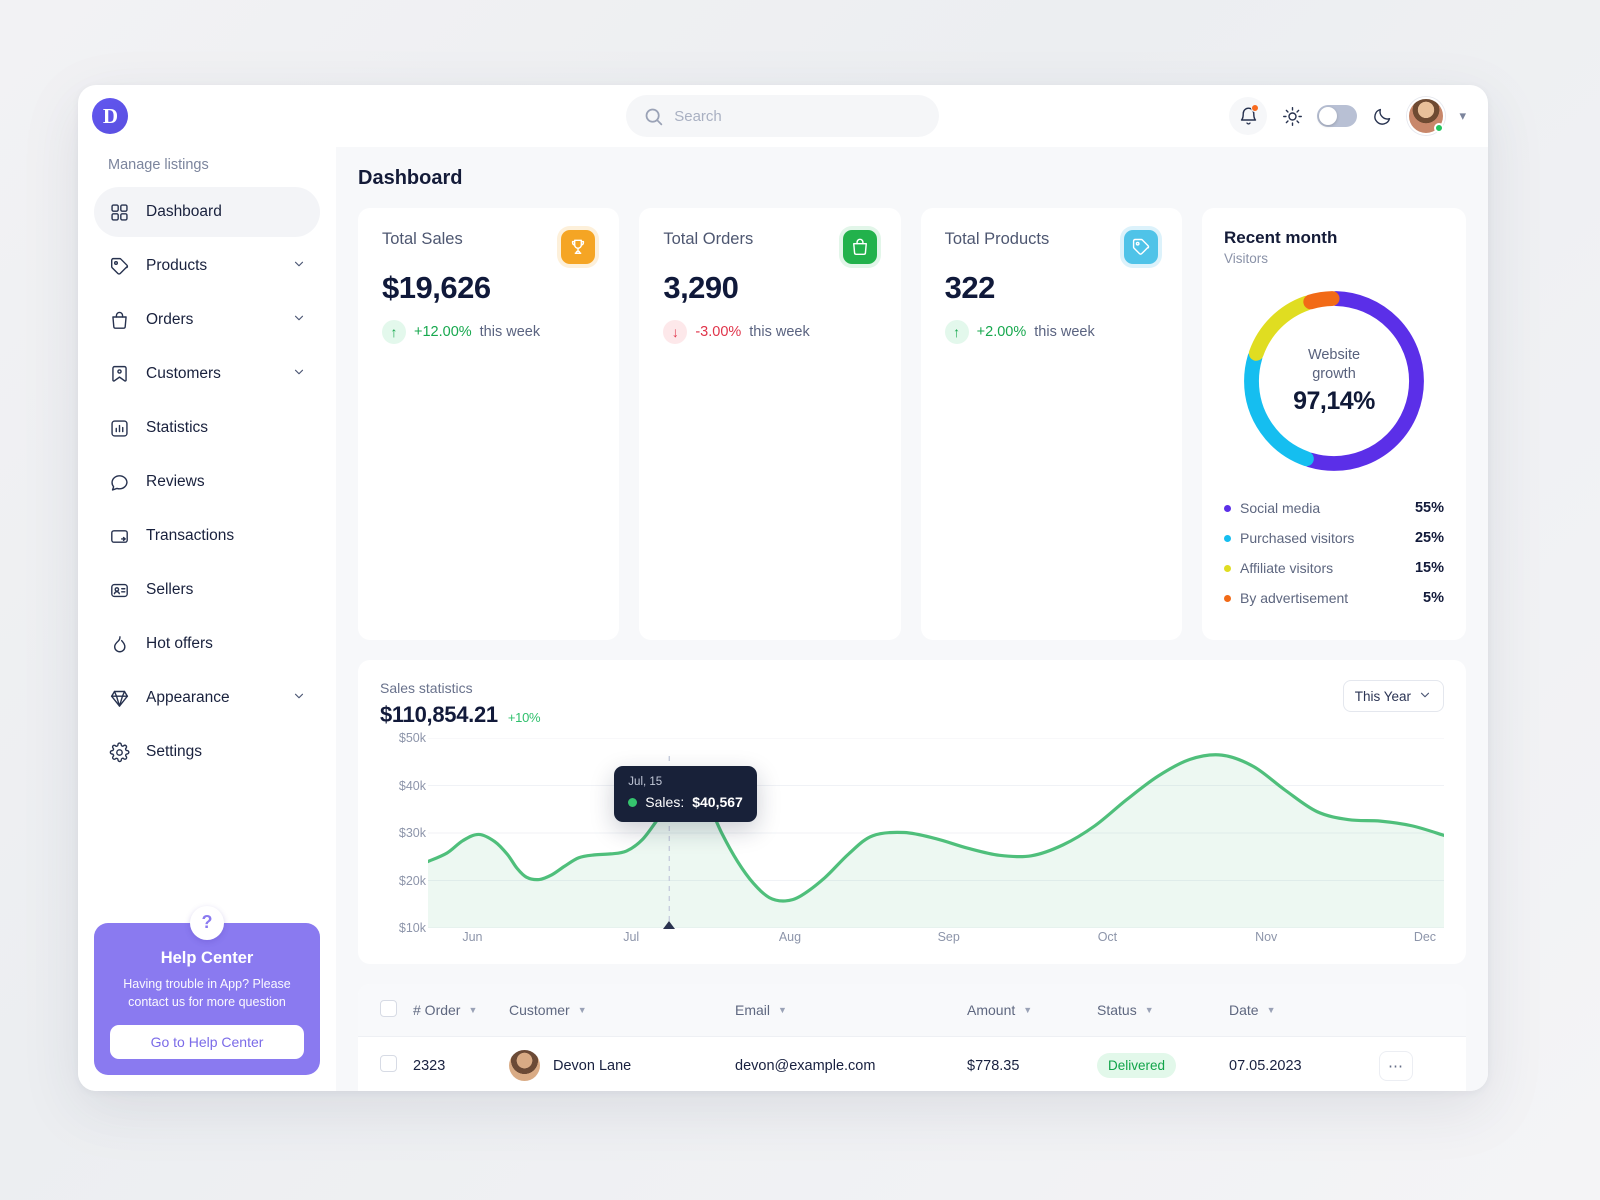 Image resolution: width=1600 pixels, height=1200 pixels. Describe the element at coordinates (1429, 568) in the screenshot. I see `legend-value: 15%` at that location.